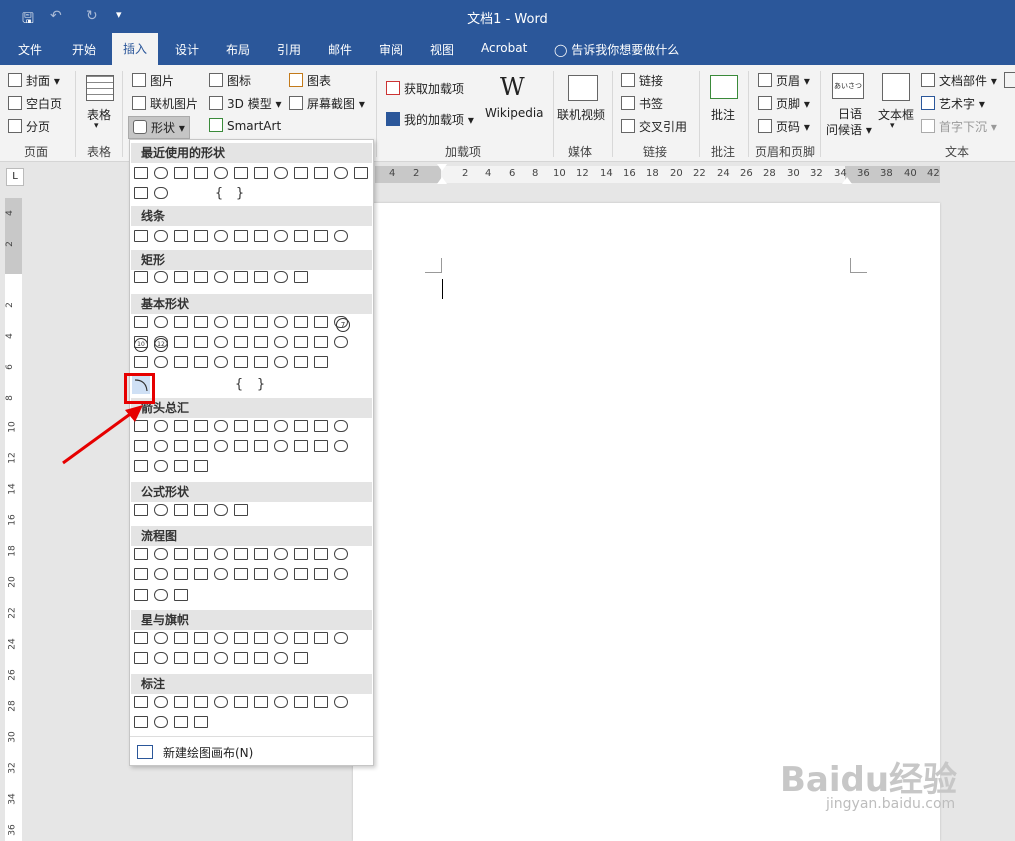 The height and width of the screenshot is (841, 1015). I want to click on tab-selector: L, so click(15, 177).